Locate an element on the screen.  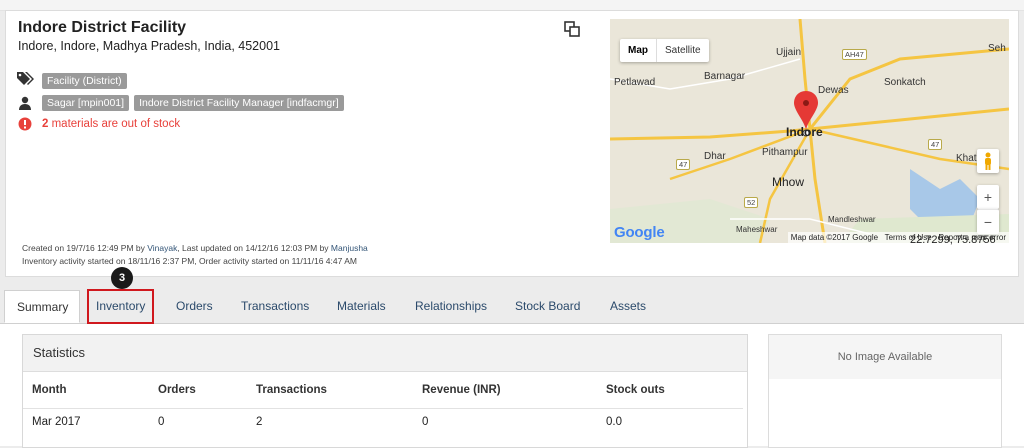
alert-icon is located at coordinates (25, 124).